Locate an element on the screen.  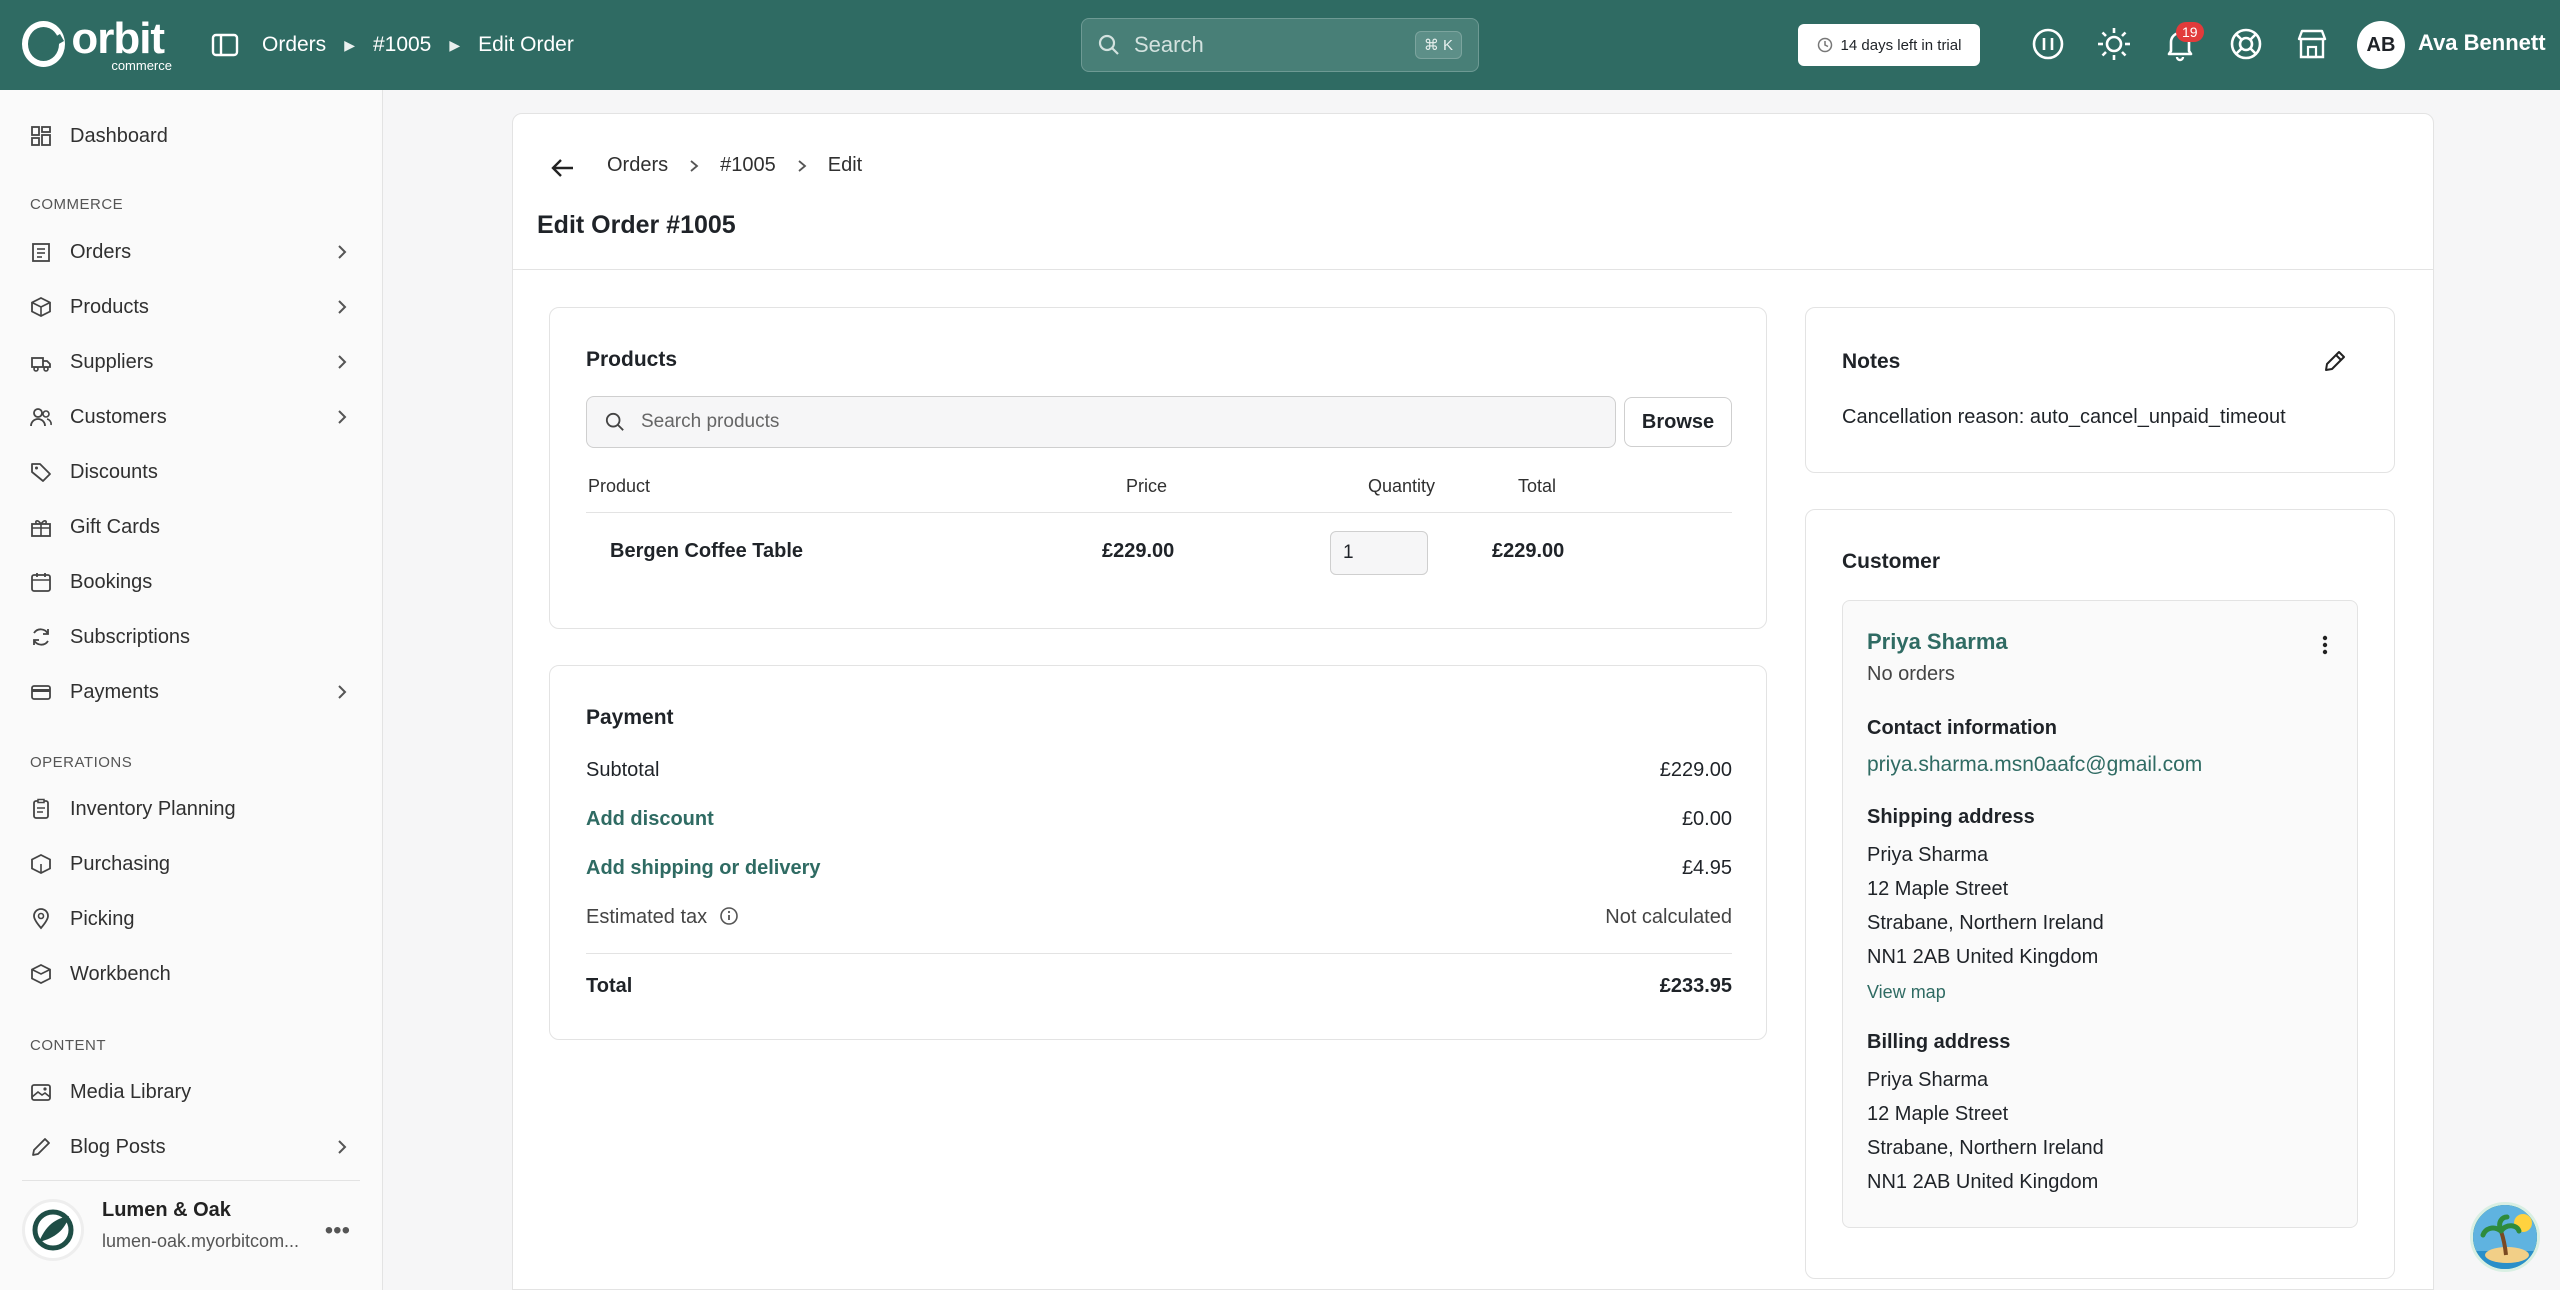
billing-address-line: Priya Sharma is located at coordinates (1928, 1080).